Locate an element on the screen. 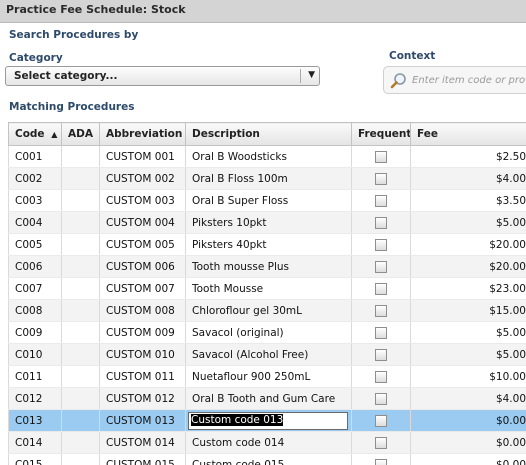 This screenshot has width=526, height=465. cell-code: C012 is located at coordinates (35, 398).